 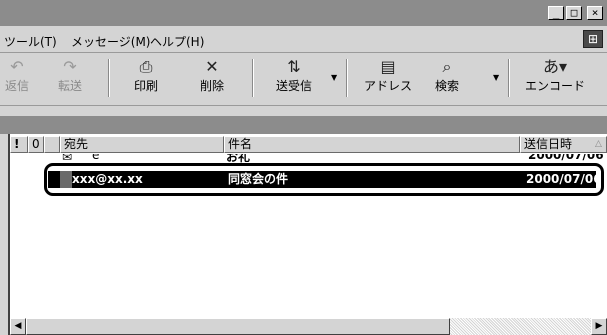 What do you see at coordinates (16, 86) in the screenshot?
I see `reply-all-label: 返信` at bounding box center [16, 86].